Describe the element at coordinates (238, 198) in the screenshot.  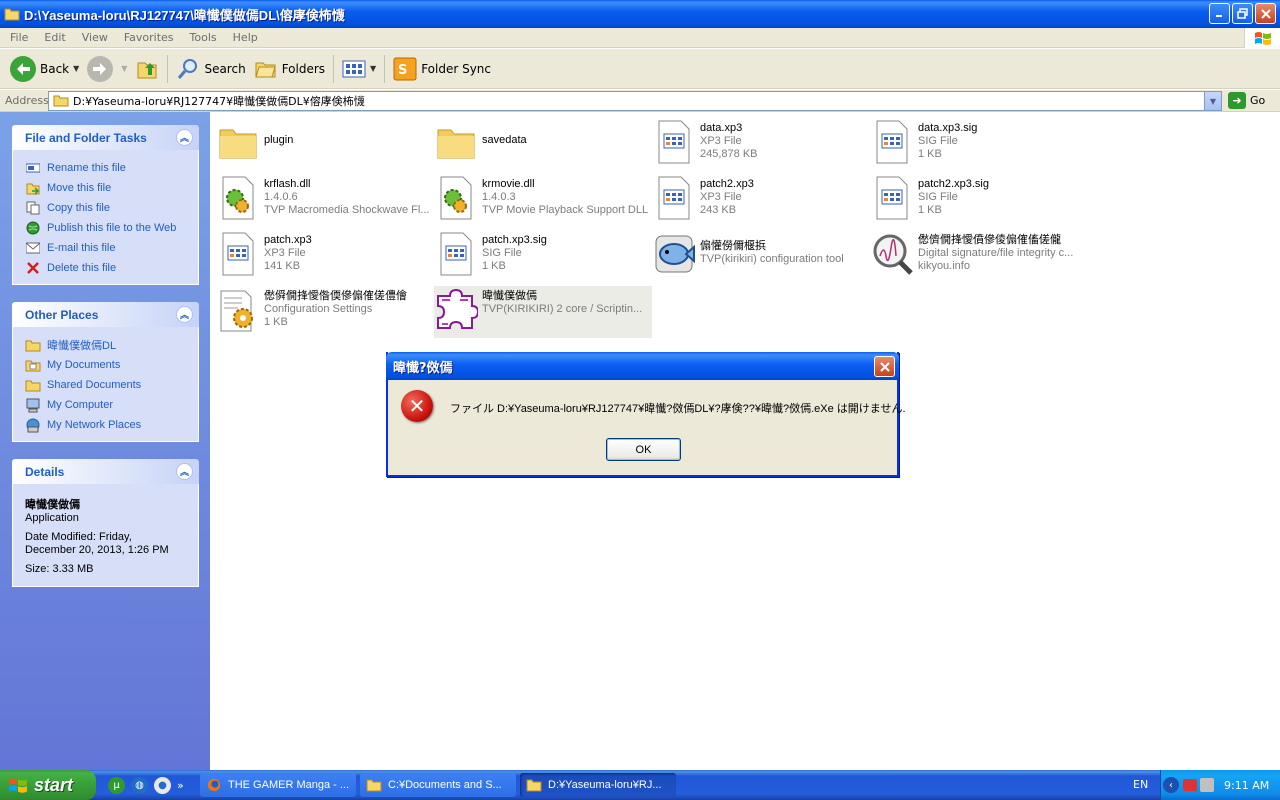
I see `dll-gear-icon` at that location.